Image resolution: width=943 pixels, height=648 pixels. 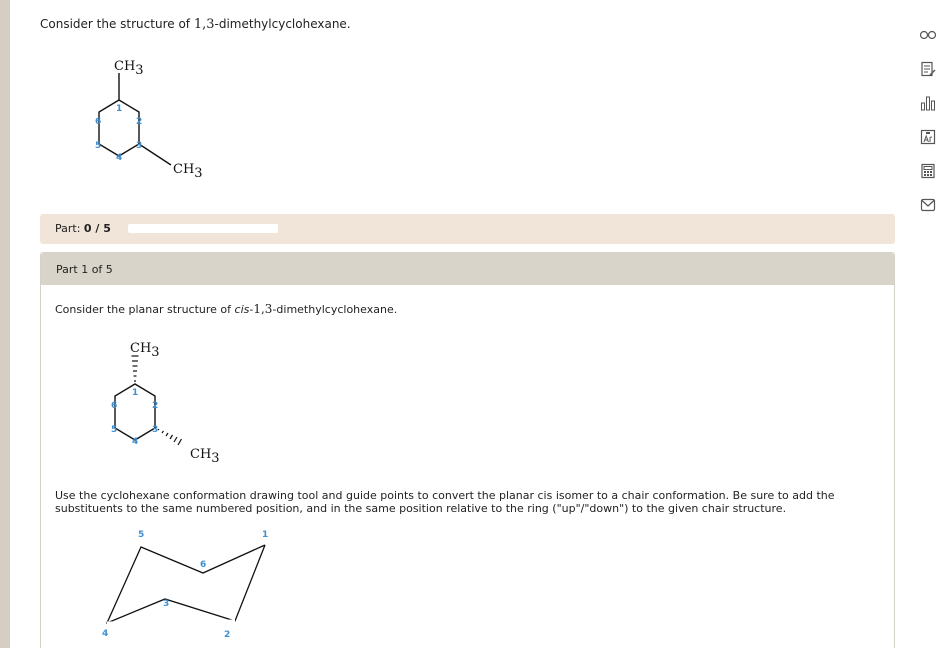 I want to click on chair-outline-lower, so click(x=171, y=611).